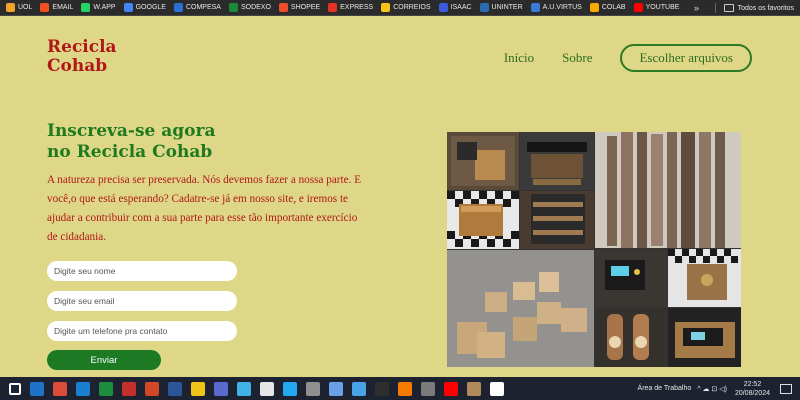 This screenshot has height=400, width=800. What do you see at coordinates (131, 131) in the screenshot?
I see `hero-title-line-1: Inscreva-se agora` at bounding box center [131, 131].